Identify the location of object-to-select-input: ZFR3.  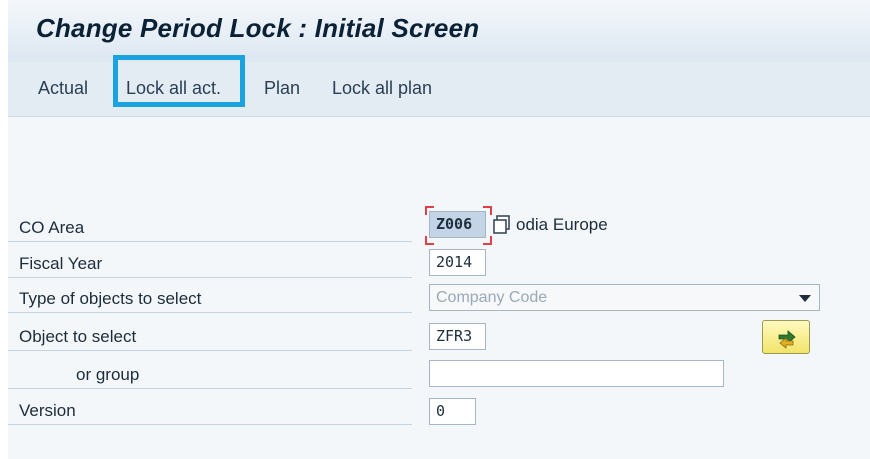
(457, 336).